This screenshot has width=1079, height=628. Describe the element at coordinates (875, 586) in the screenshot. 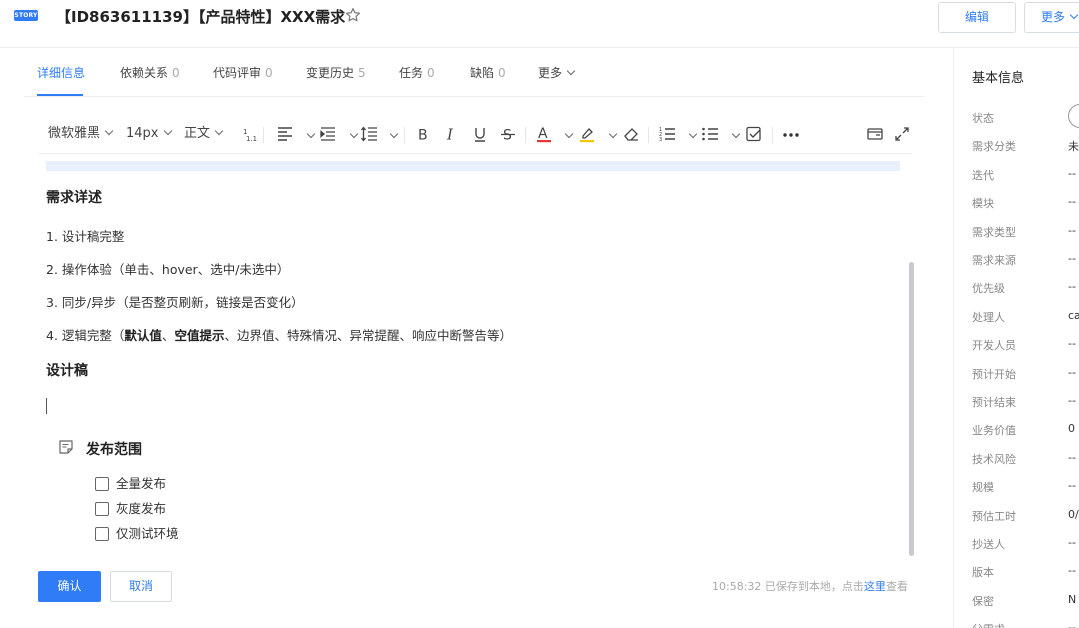

I see `view-saved-link: 这里` at that location.